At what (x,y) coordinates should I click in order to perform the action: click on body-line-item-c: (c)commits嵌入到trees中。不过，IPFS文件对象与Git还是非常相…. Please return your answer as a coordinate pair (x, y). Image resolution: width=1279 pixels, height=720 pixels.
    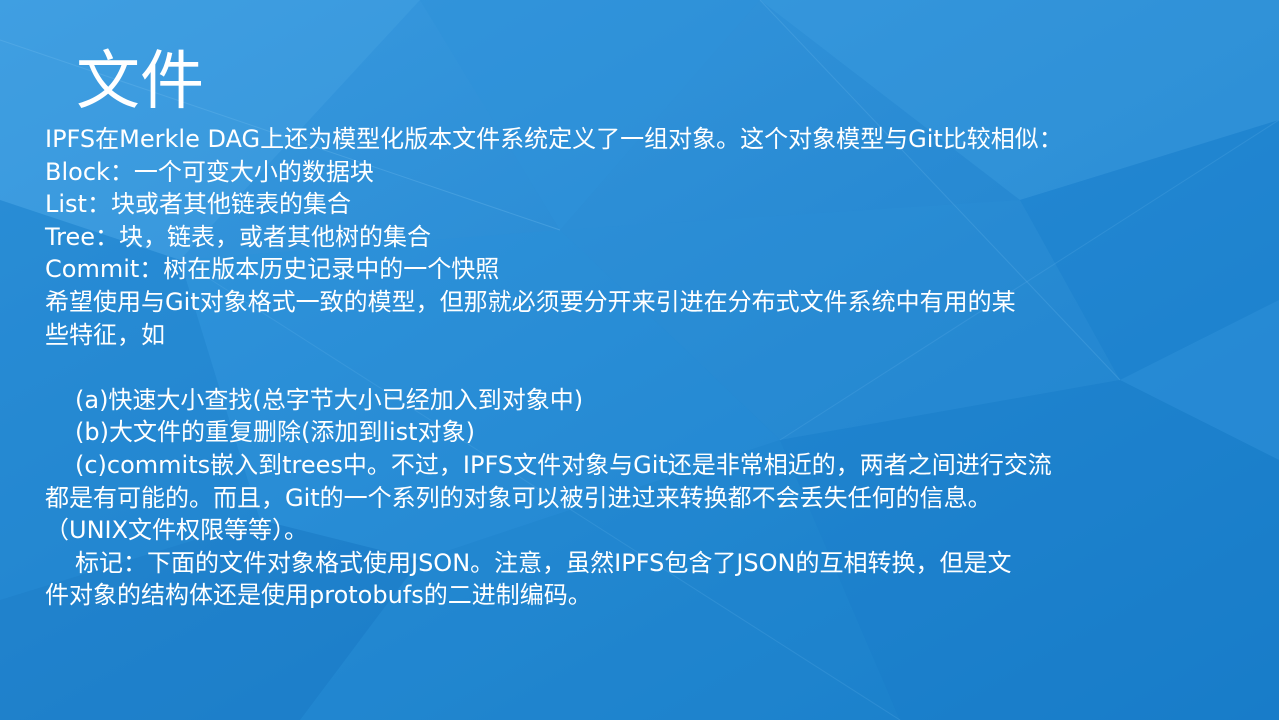
    Looking at the image, I should click on (563, 464).